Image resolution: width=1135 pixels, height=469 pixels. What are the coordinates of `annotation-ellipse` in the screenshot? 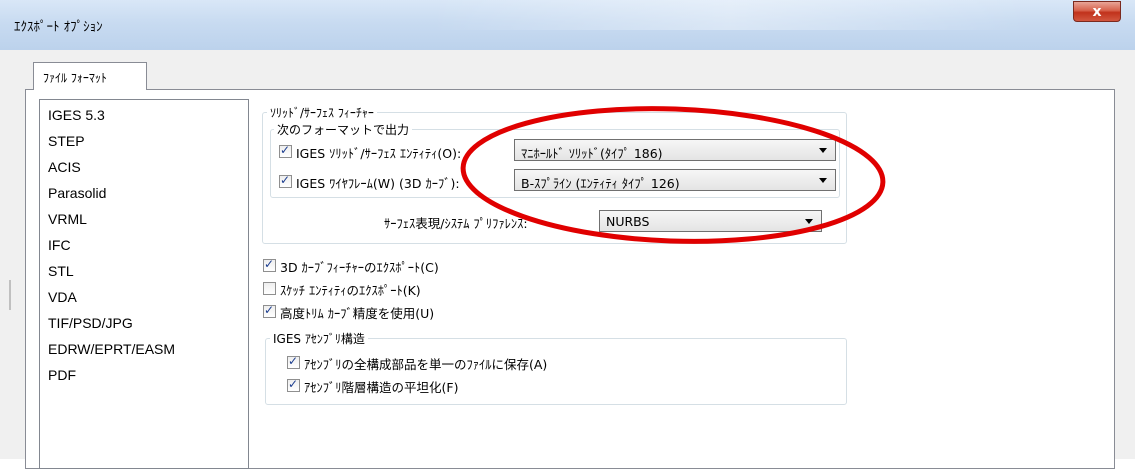 It's located at (673, 175).